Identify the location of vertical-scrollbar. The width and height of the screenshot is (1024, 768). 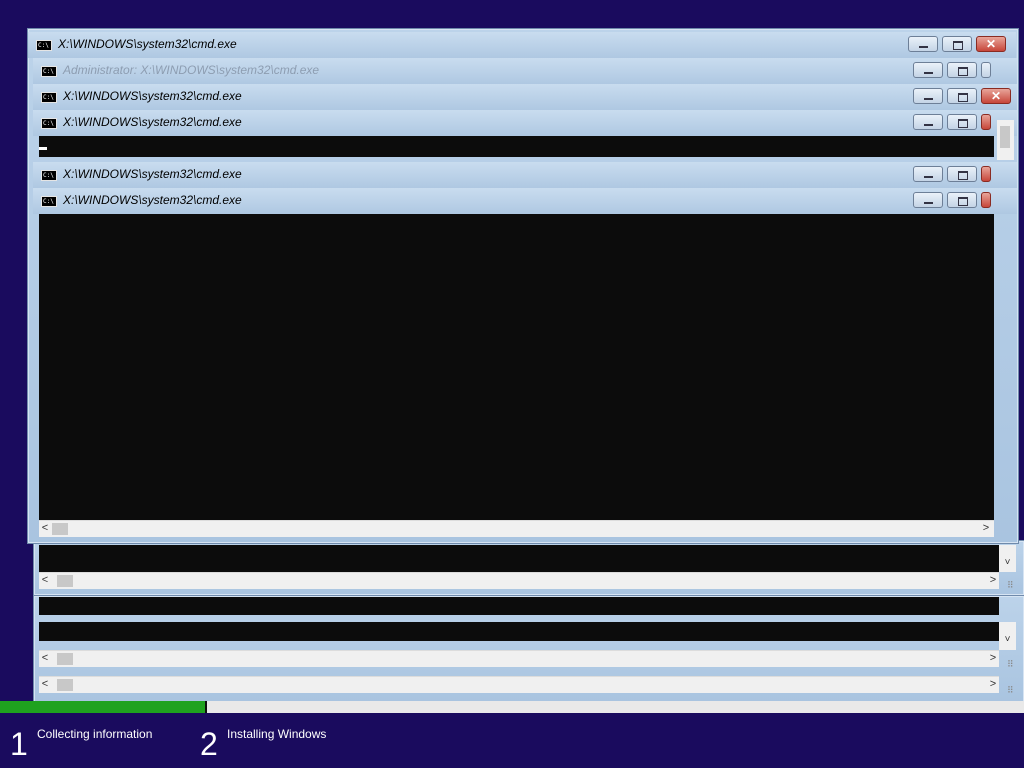
(1005, 140).